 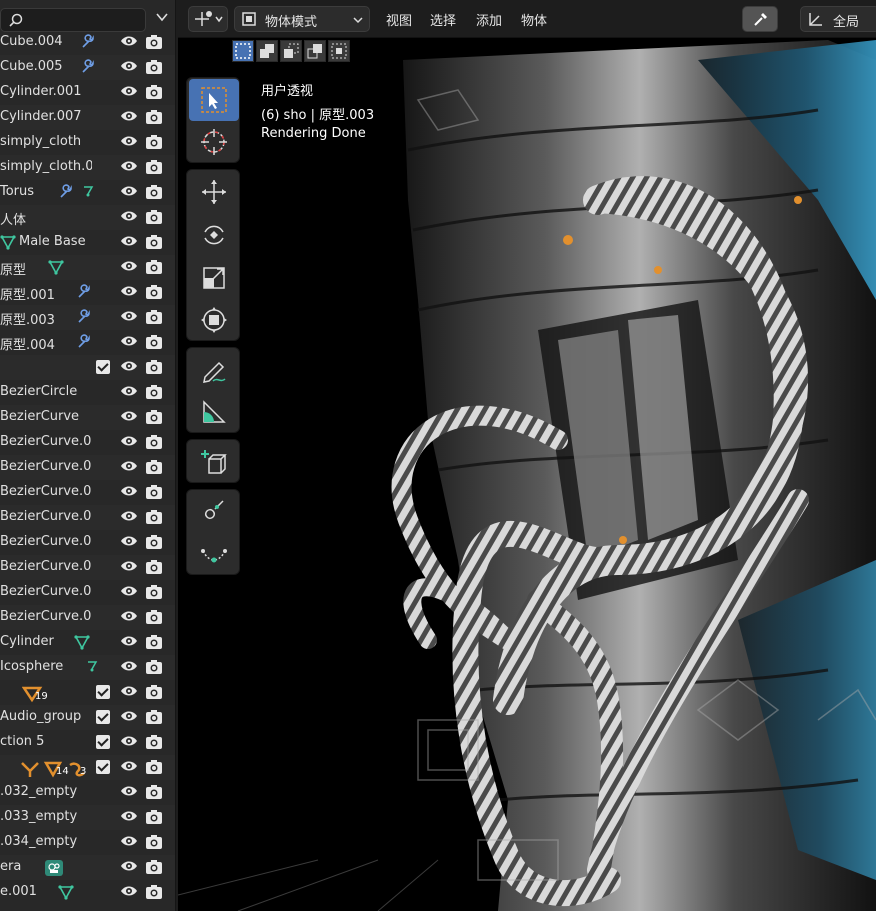 I want to click on mode-dropdown: 物体模式, so click(x=302, y=19).